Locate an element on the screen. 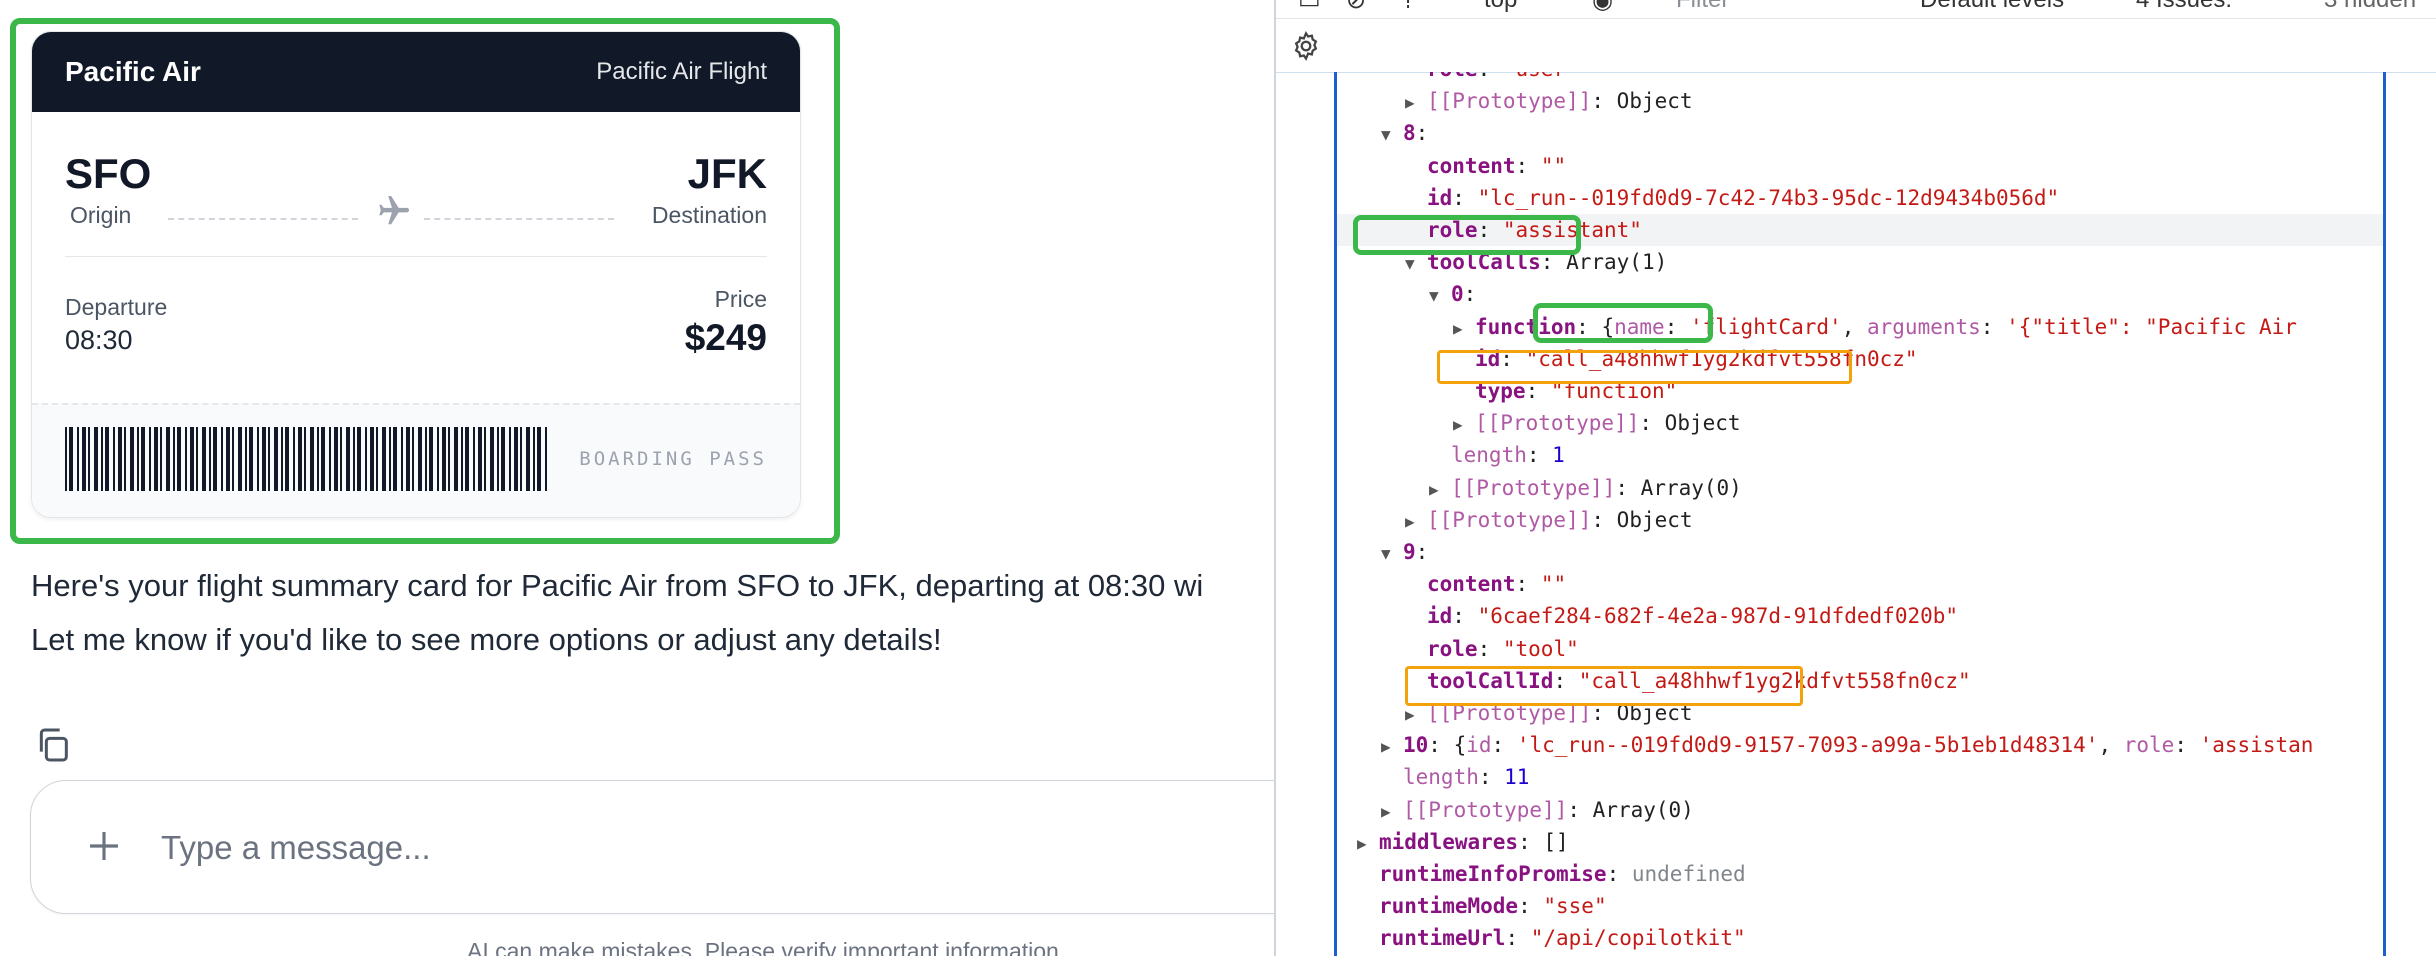 The height and width of the screenshot is (956, 2436). tree-row: ▼ 9: is located at coordinates (1860, 552).